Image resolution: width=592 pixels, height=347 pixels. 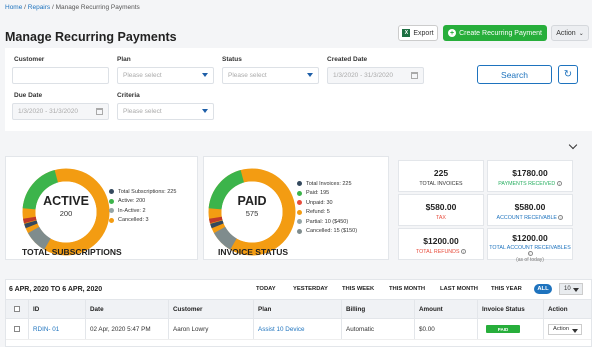 What do you see at coordinates (407, 289) in the screenshot?
I see `tab-this-month: THIS MONTH` at bounding box center [407, 289].